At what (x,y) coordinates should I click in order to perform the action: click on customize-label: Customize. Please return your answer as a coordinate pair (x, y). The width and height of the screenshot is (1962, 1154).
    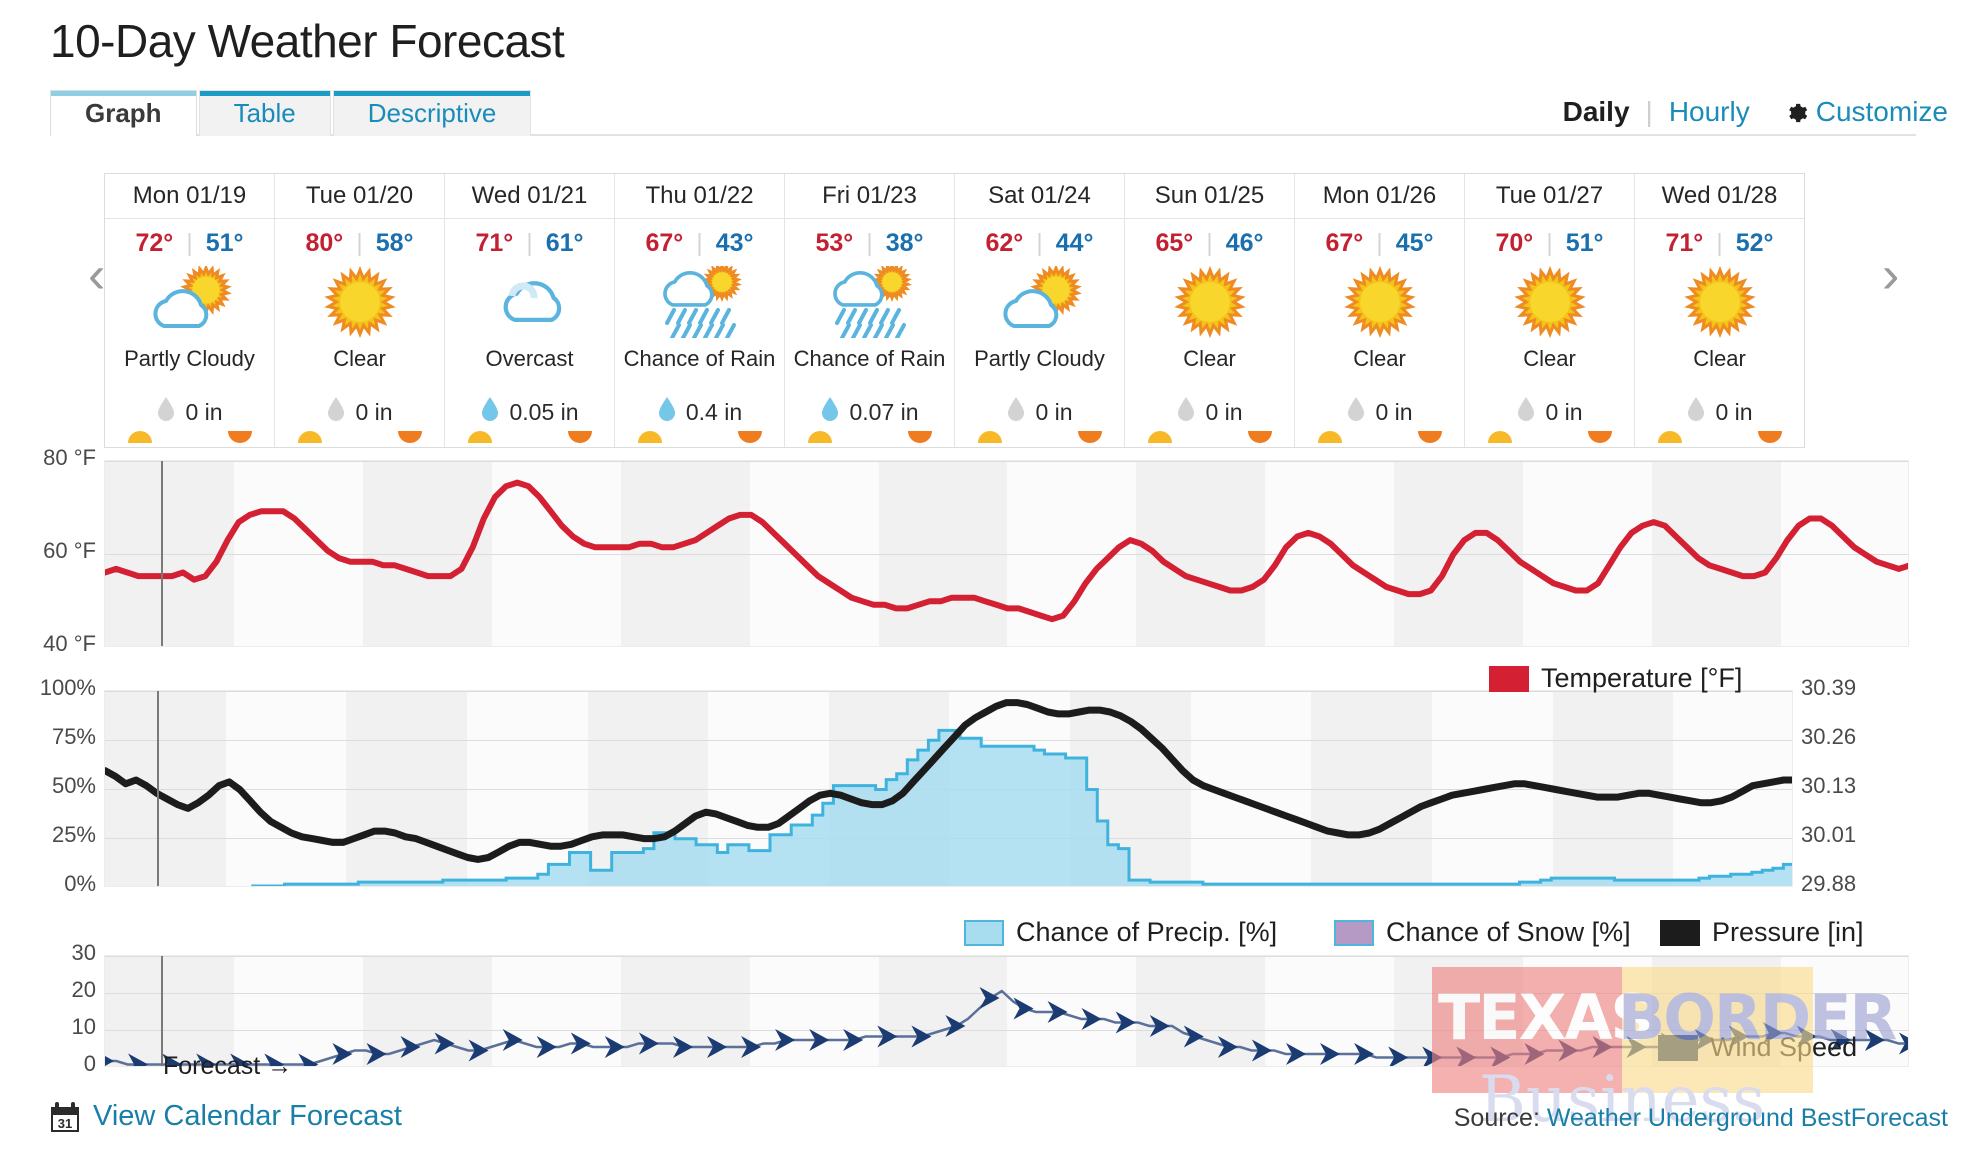
    Looking at the image, I should click on (1881, 111).